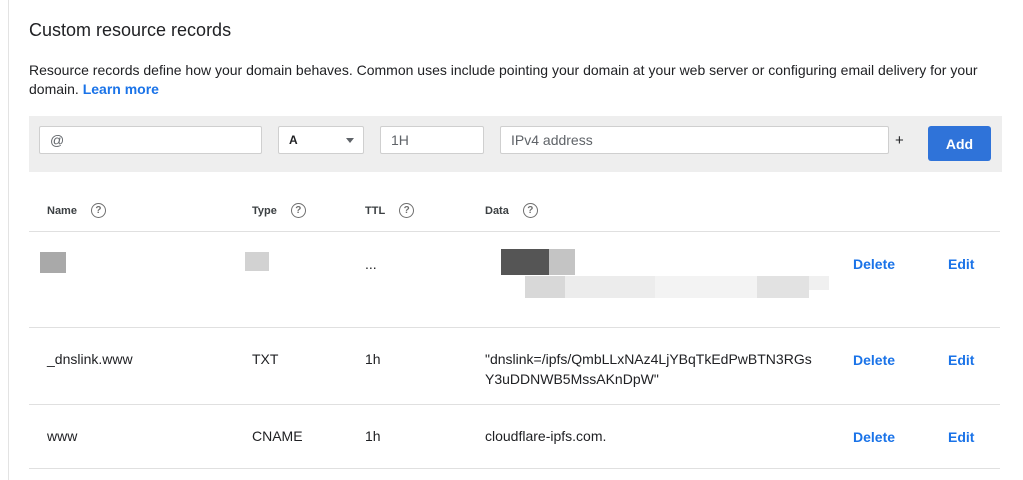 This screenshot has height=480, width=1023. I want to click on column-header-type: Type ?, so click(279, 210).